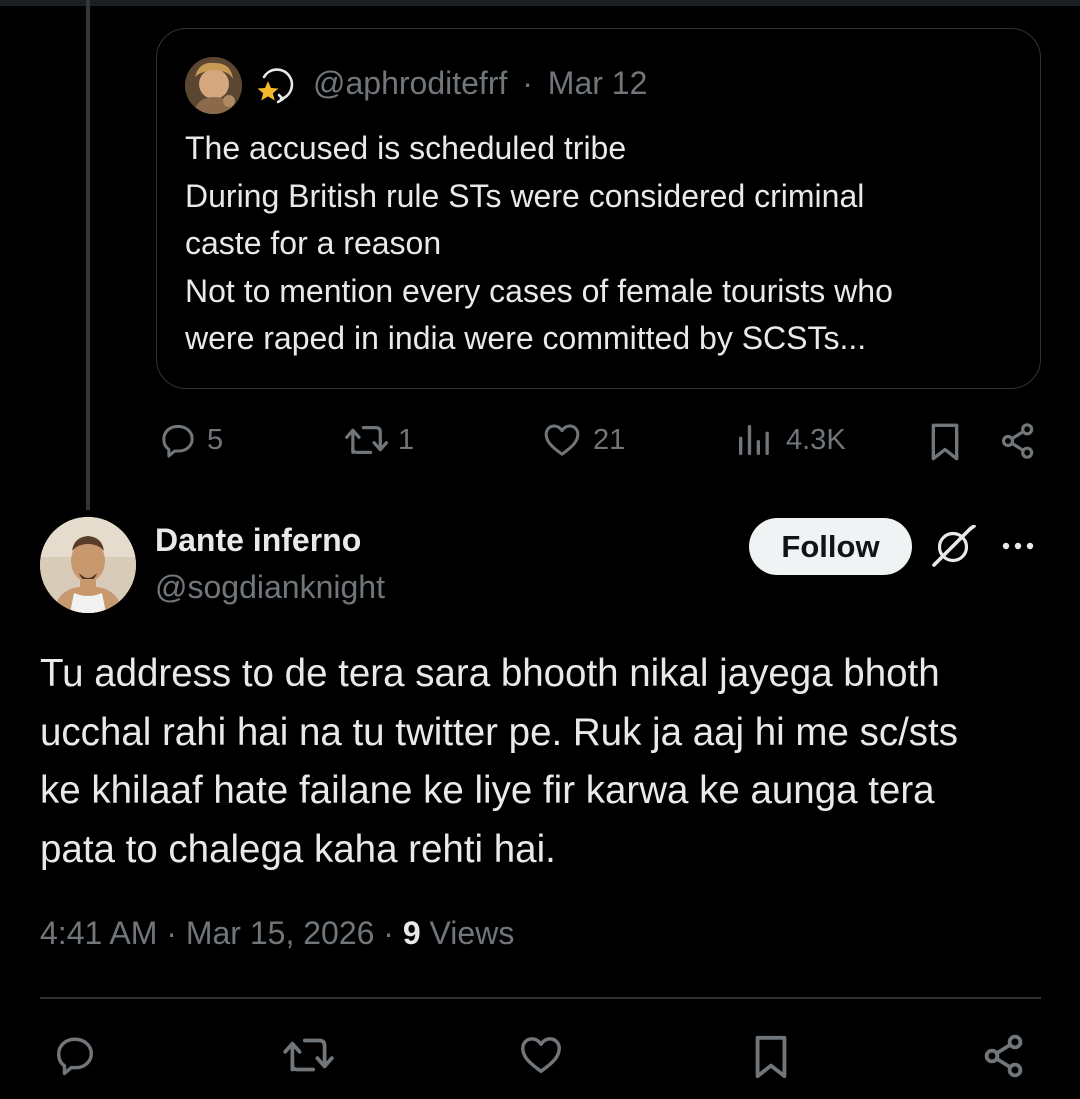 Image resolution: width=1080 pixels, height=1099 pixels. Describe the element at coordinates (313, 243) in the screenshot. I see `quoted-text-line: caste for a reason` at that location.